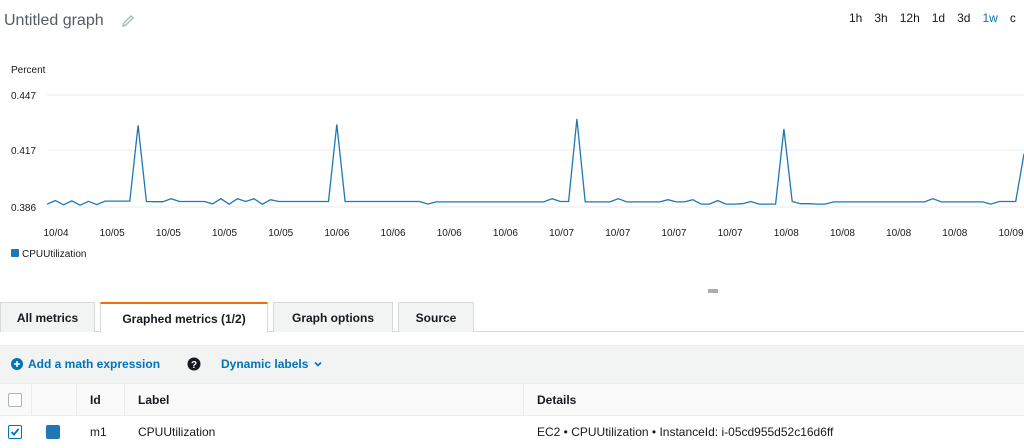 The width and height of the screenshot is (1024, 448). Describe the element at coordinates (95, 399) in the screenshot. I see `column-header-id: Id` at that location.